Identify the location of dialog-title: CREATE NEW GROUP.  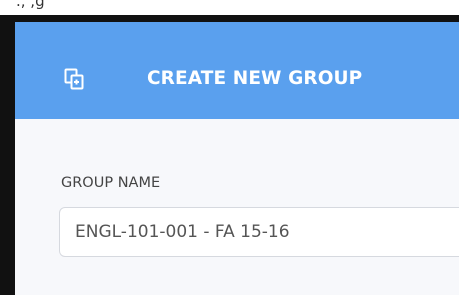
(255, 78).